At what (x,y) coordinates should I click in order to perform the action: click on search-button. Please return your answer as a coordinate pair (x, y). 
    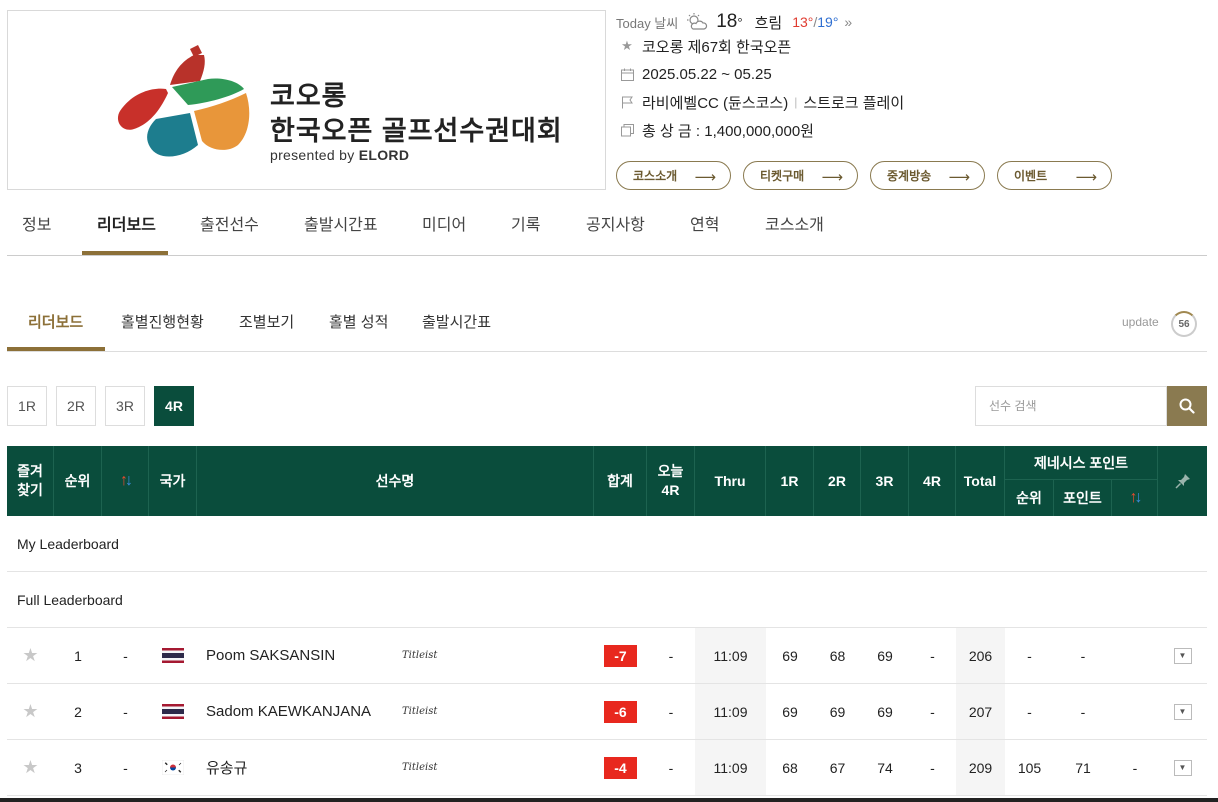
    Looking at the image, I should click on (1187, 406).